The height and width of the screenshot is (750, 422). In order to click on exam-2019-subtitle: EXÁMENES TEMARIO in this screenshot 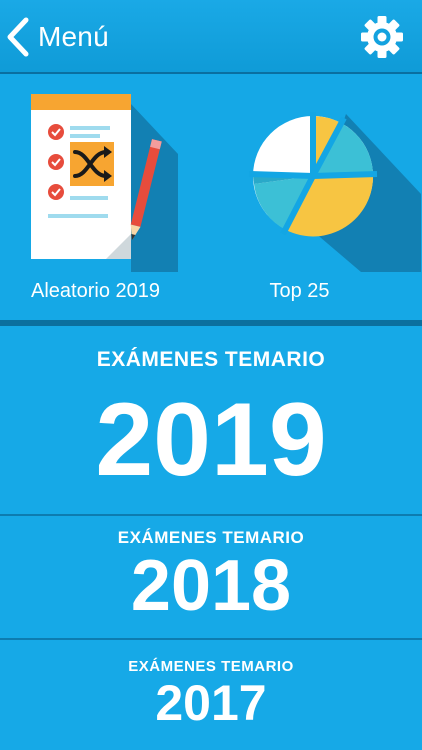, I will do `click(211, 359)`.